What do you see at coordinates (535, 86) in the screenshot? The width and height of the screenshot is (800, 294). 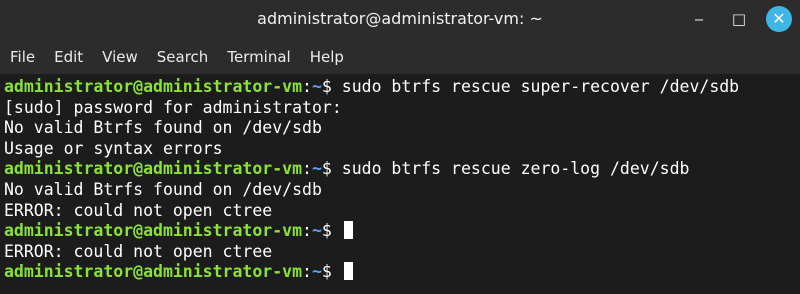 I see `command-text: sudo btrfs rescue super-recover /dev/sdb` at bounding box center [535, 86].